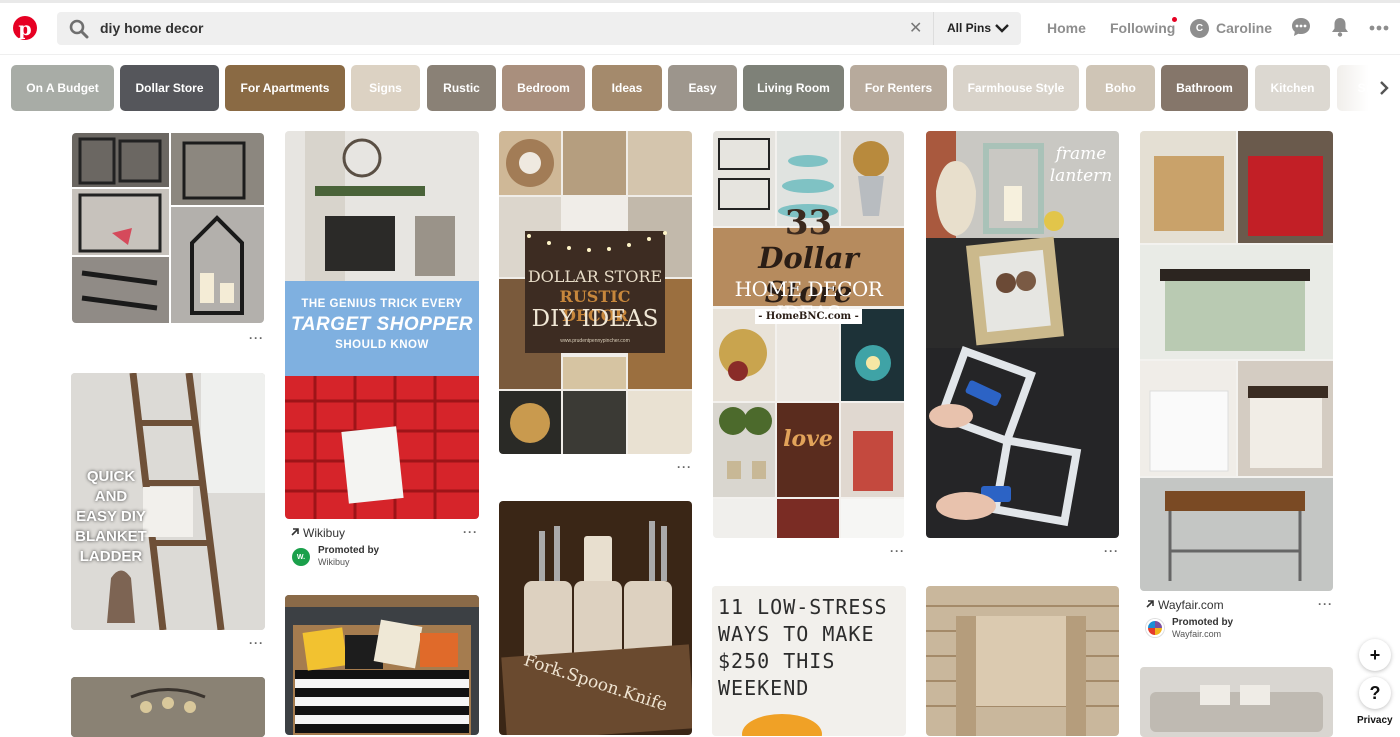  Describe the element at coordinates (1301, 27) in the screenshot. I see `messages-icon` at that location.